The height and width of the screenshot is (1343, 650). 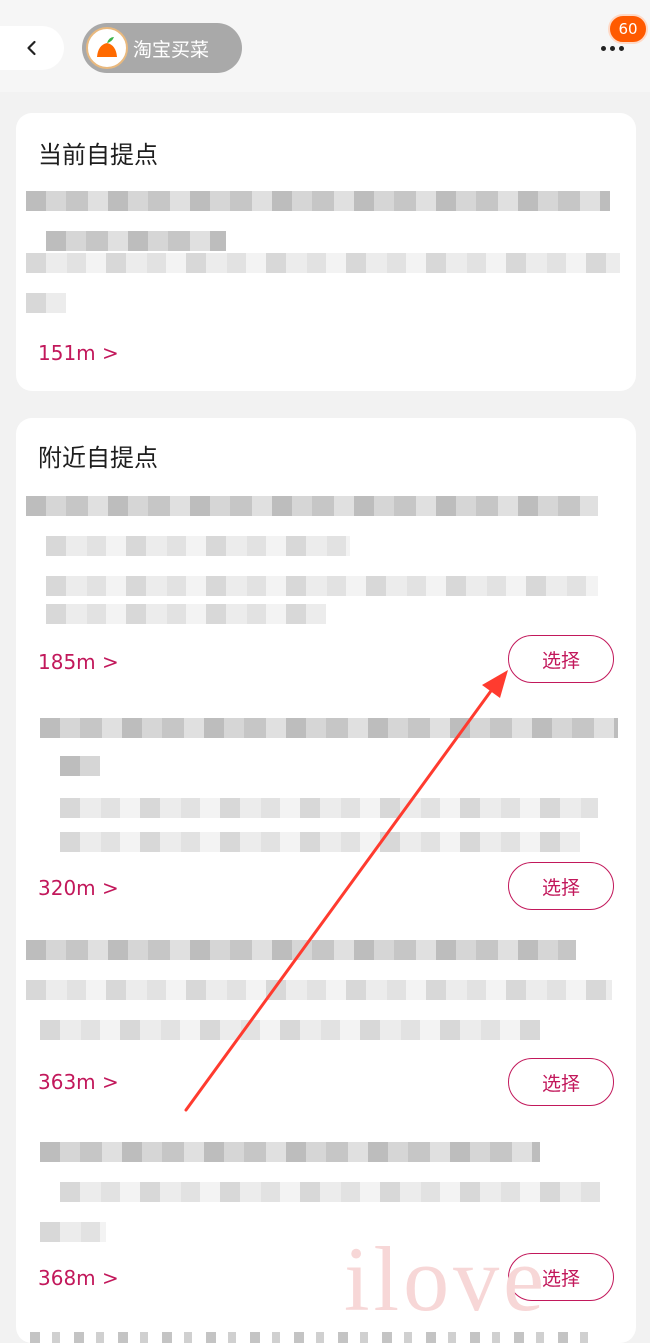 What do you see at coordinates (78, 662) in the screenshot?
I see `distance-link: 185m >` at bounding box center [78, 662].